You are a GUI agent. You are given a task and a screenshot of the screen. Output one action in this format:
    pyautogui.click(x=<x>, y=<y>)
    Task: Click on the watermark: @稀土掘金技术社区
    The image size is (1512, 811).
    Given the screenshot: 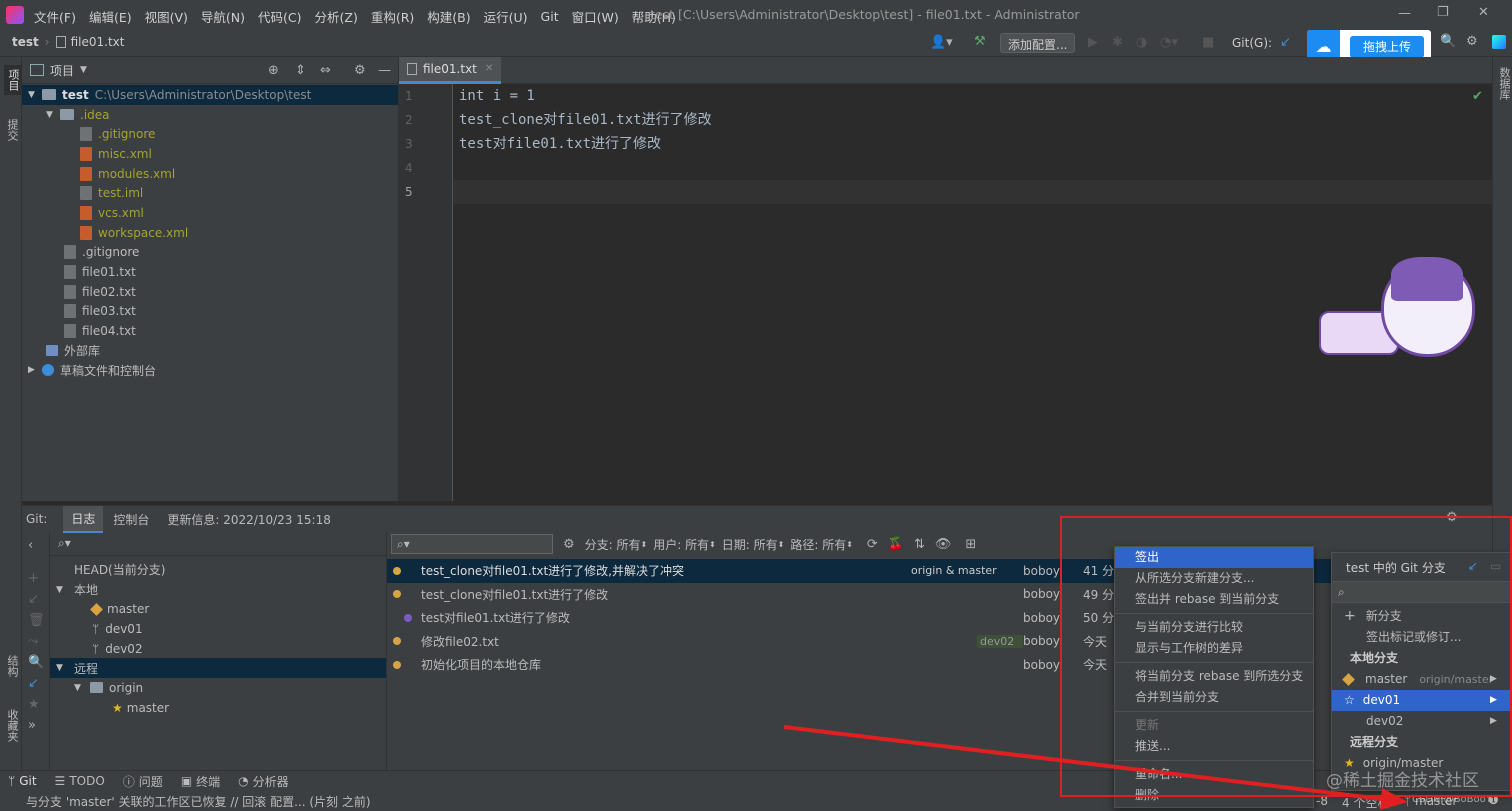 What is the action you would take?
    pyautogui.click(x=1402, y=781)
    